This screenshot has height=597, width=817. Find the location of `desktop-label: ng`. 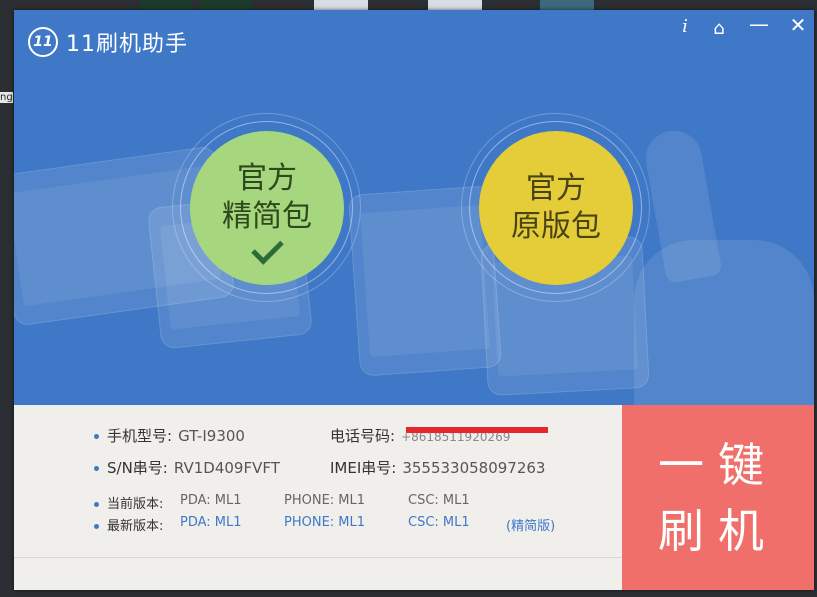

desktop-label: ng is located at coordinates (6, 97).